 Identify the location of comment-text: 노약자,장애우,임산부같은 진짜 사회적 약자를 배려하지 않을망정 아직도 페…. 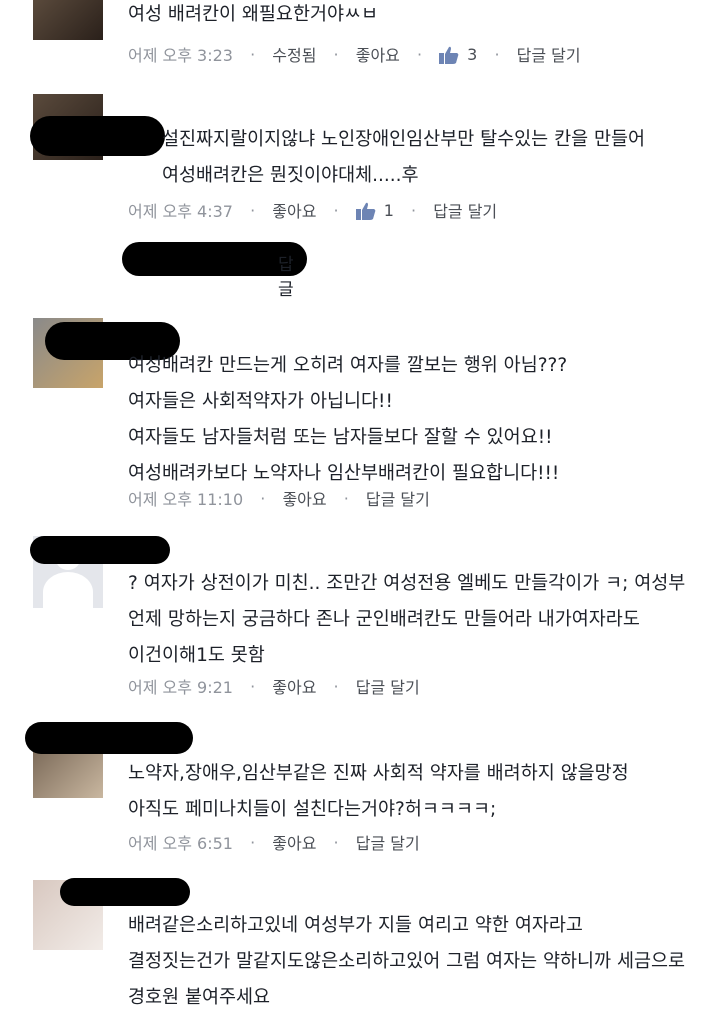
(378, 791).